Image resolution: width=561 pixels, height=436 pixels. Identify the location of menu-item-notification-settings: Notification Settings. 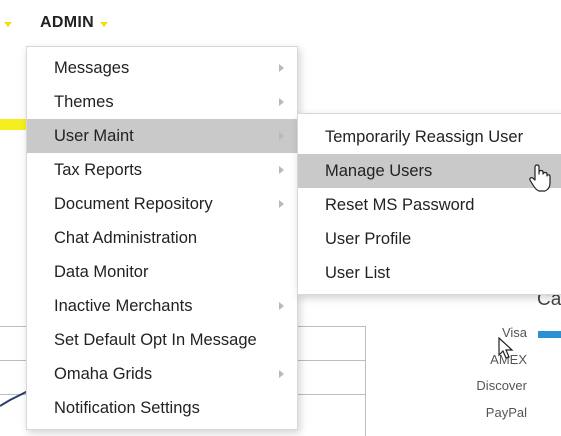
(162, 408).